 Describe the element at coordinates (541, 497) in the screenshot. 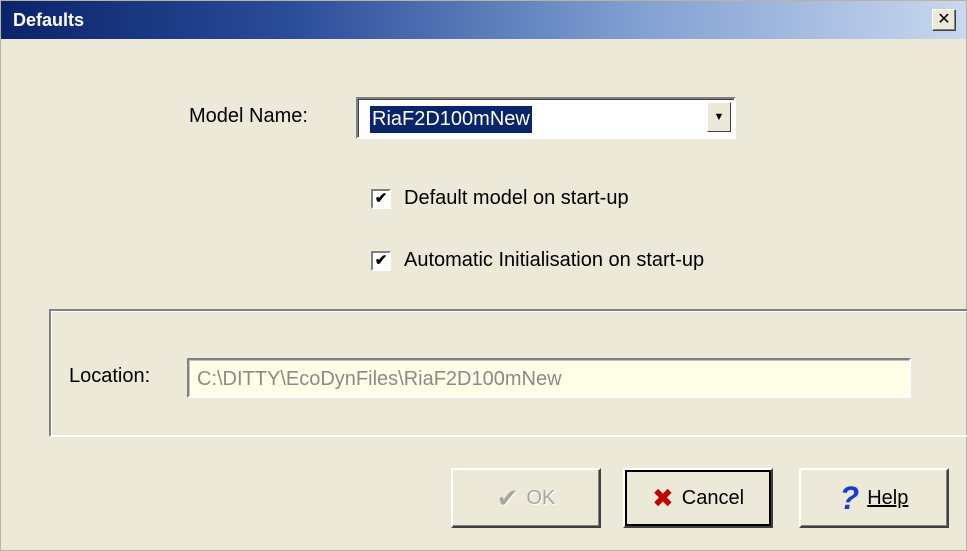

I see `ok-label: OK` at that location.